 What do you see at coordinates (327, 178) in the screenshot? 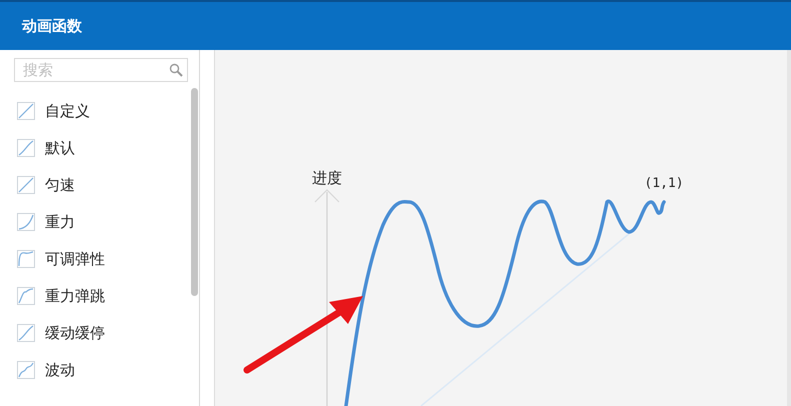
I see `axis-label: 进度` at bounding box center [327, 178].